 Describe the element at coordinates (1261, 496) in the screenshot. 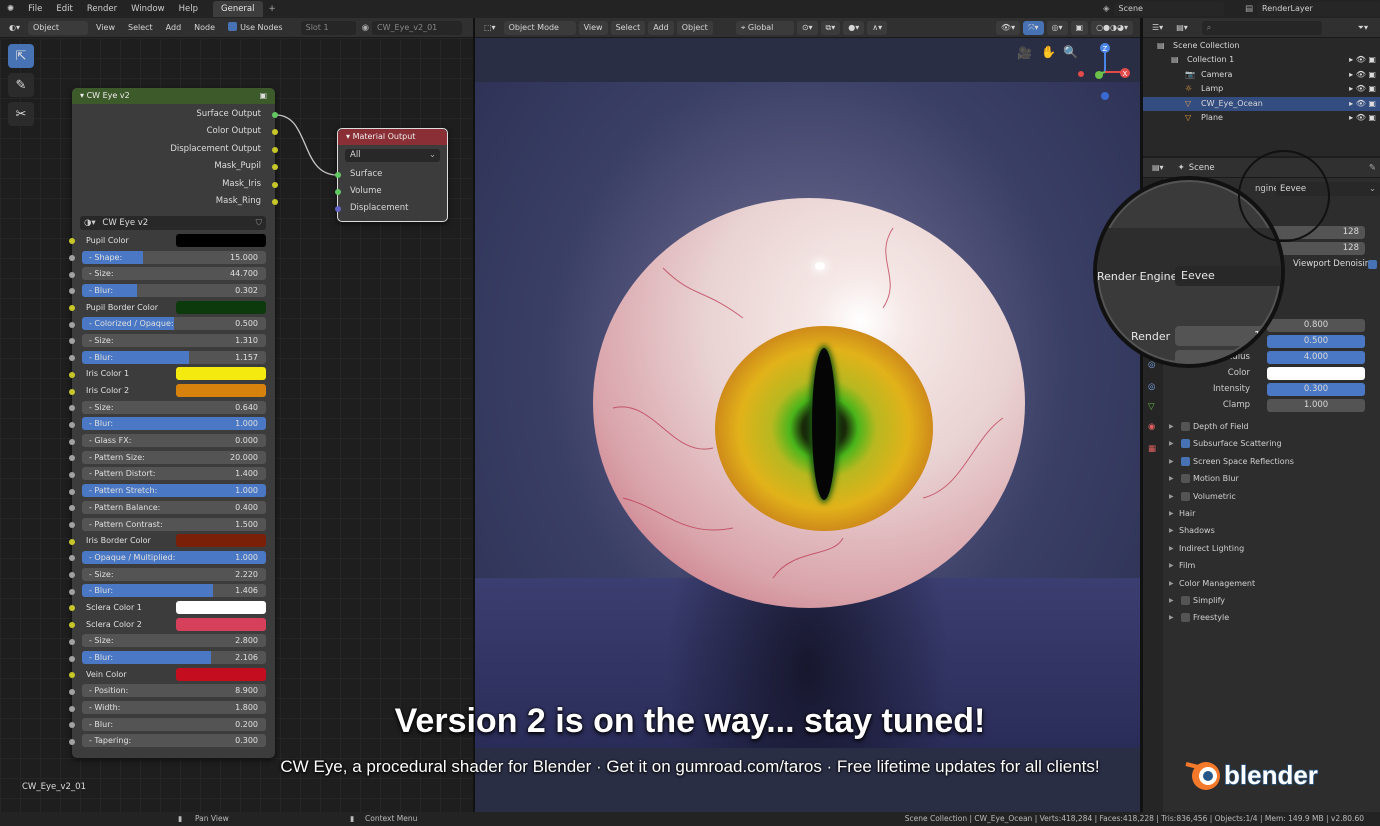

I see `panel-header: ▶ Volumetric` at that location.